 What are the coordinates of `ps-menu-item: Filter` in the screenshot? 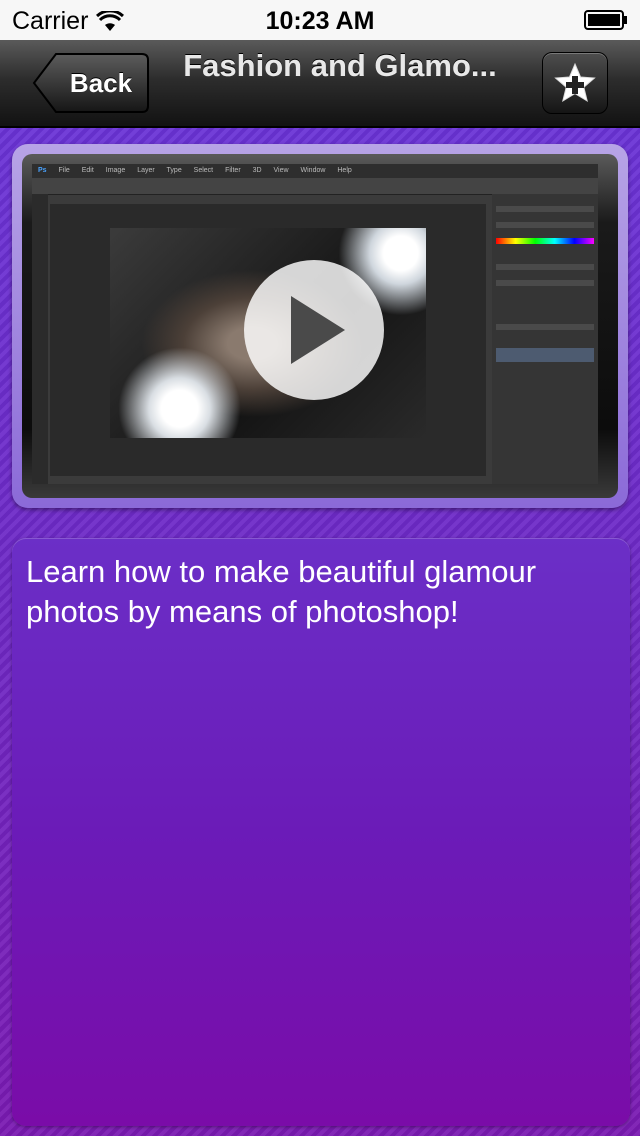 It's located at (233, 170).